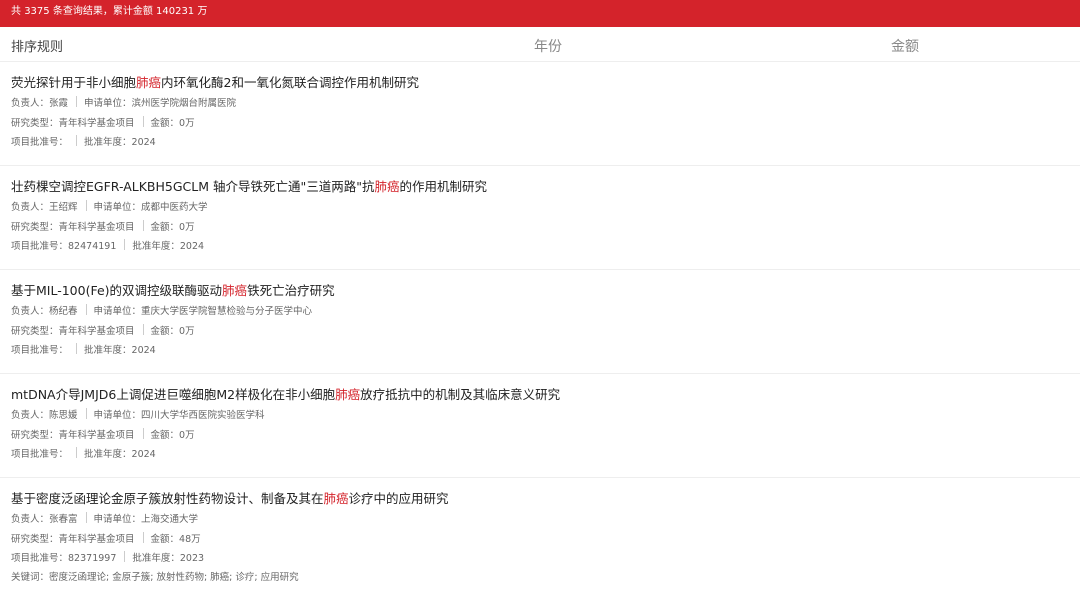 The height and width of the screenshot is (597, 1080). I want to click on unit-value: 上海交通大学, so click(170, 519).